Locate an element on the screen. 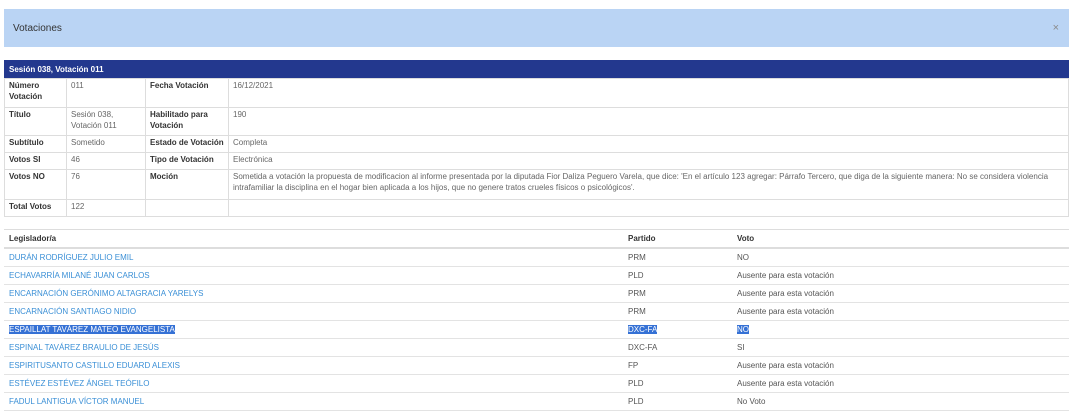 Image resolution: width=1072 pixels, height=411 pixels. modal-title: Votaciones is located at coordinates (37, 28).